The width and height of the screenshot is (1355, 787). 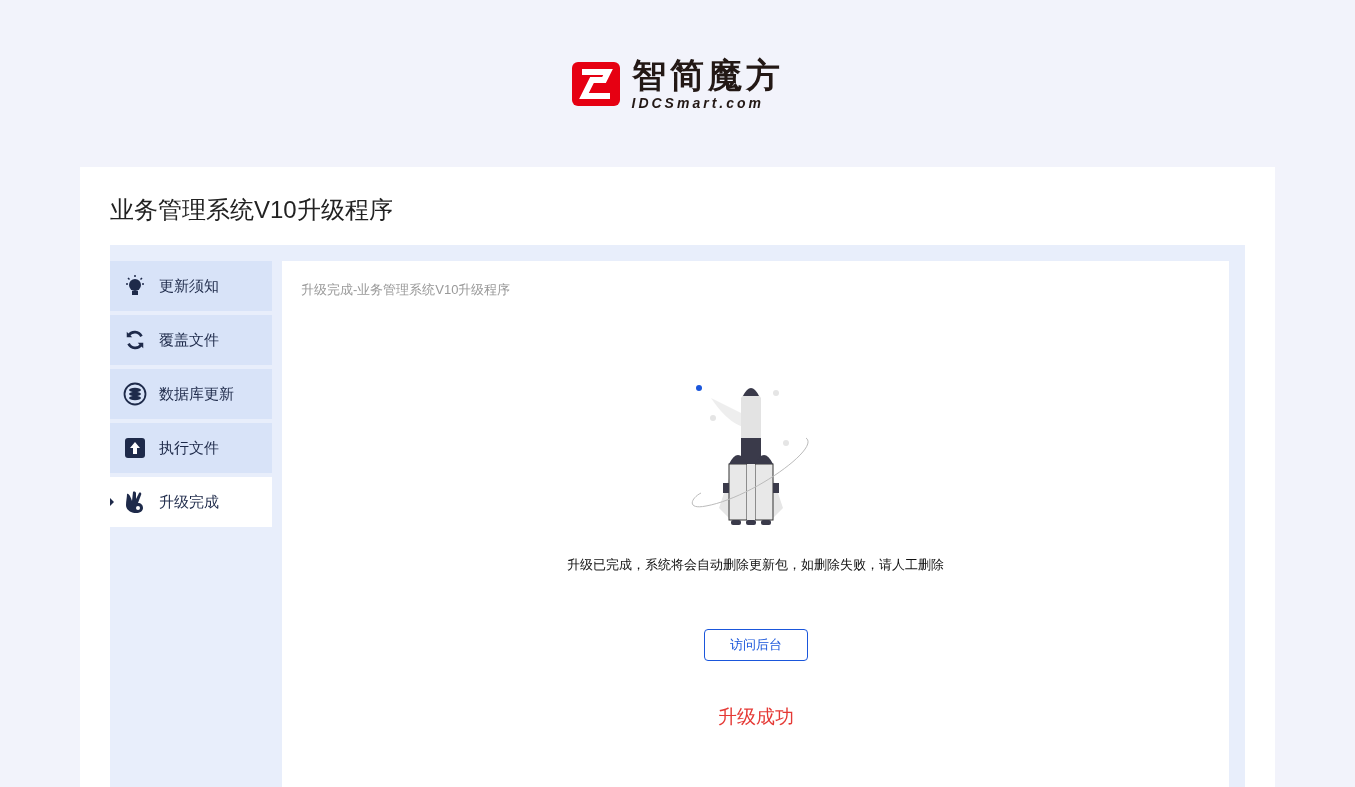 What do you see at coordinates (698, 103) in the screenshot?
I see `logo-domain: IDCSmart.com` at bounding box center [698, 103].